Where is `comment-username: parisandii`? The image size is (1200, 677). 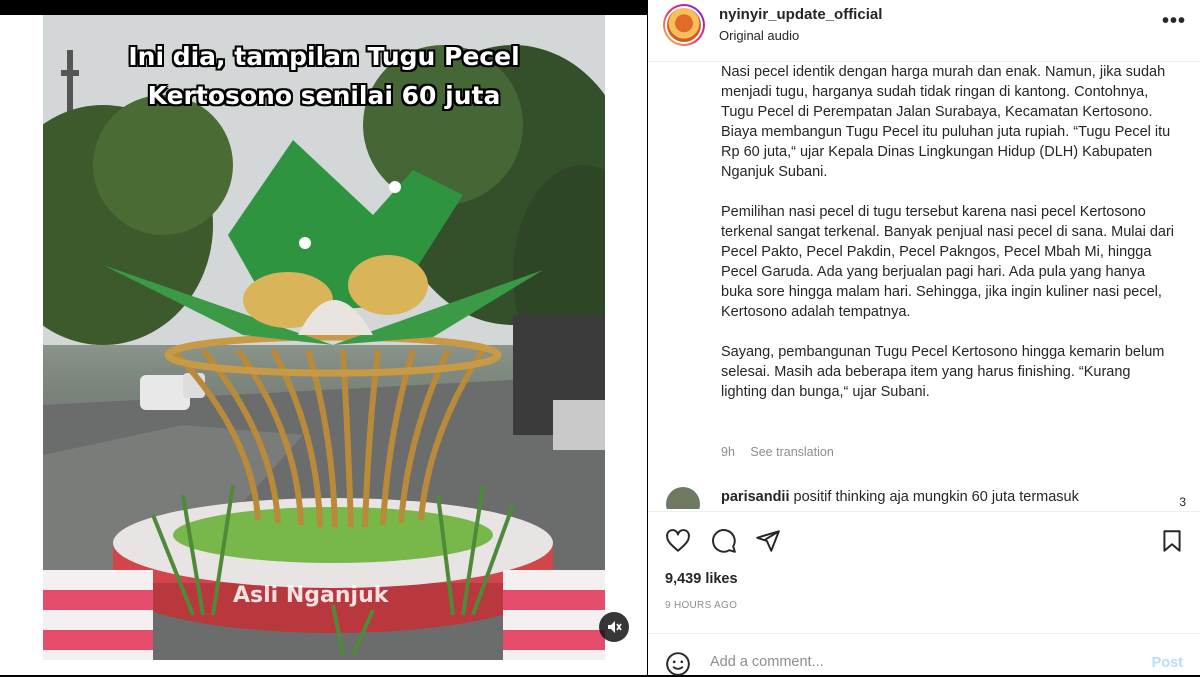 comment-username: parisandii is located at coordinates (755, 497).